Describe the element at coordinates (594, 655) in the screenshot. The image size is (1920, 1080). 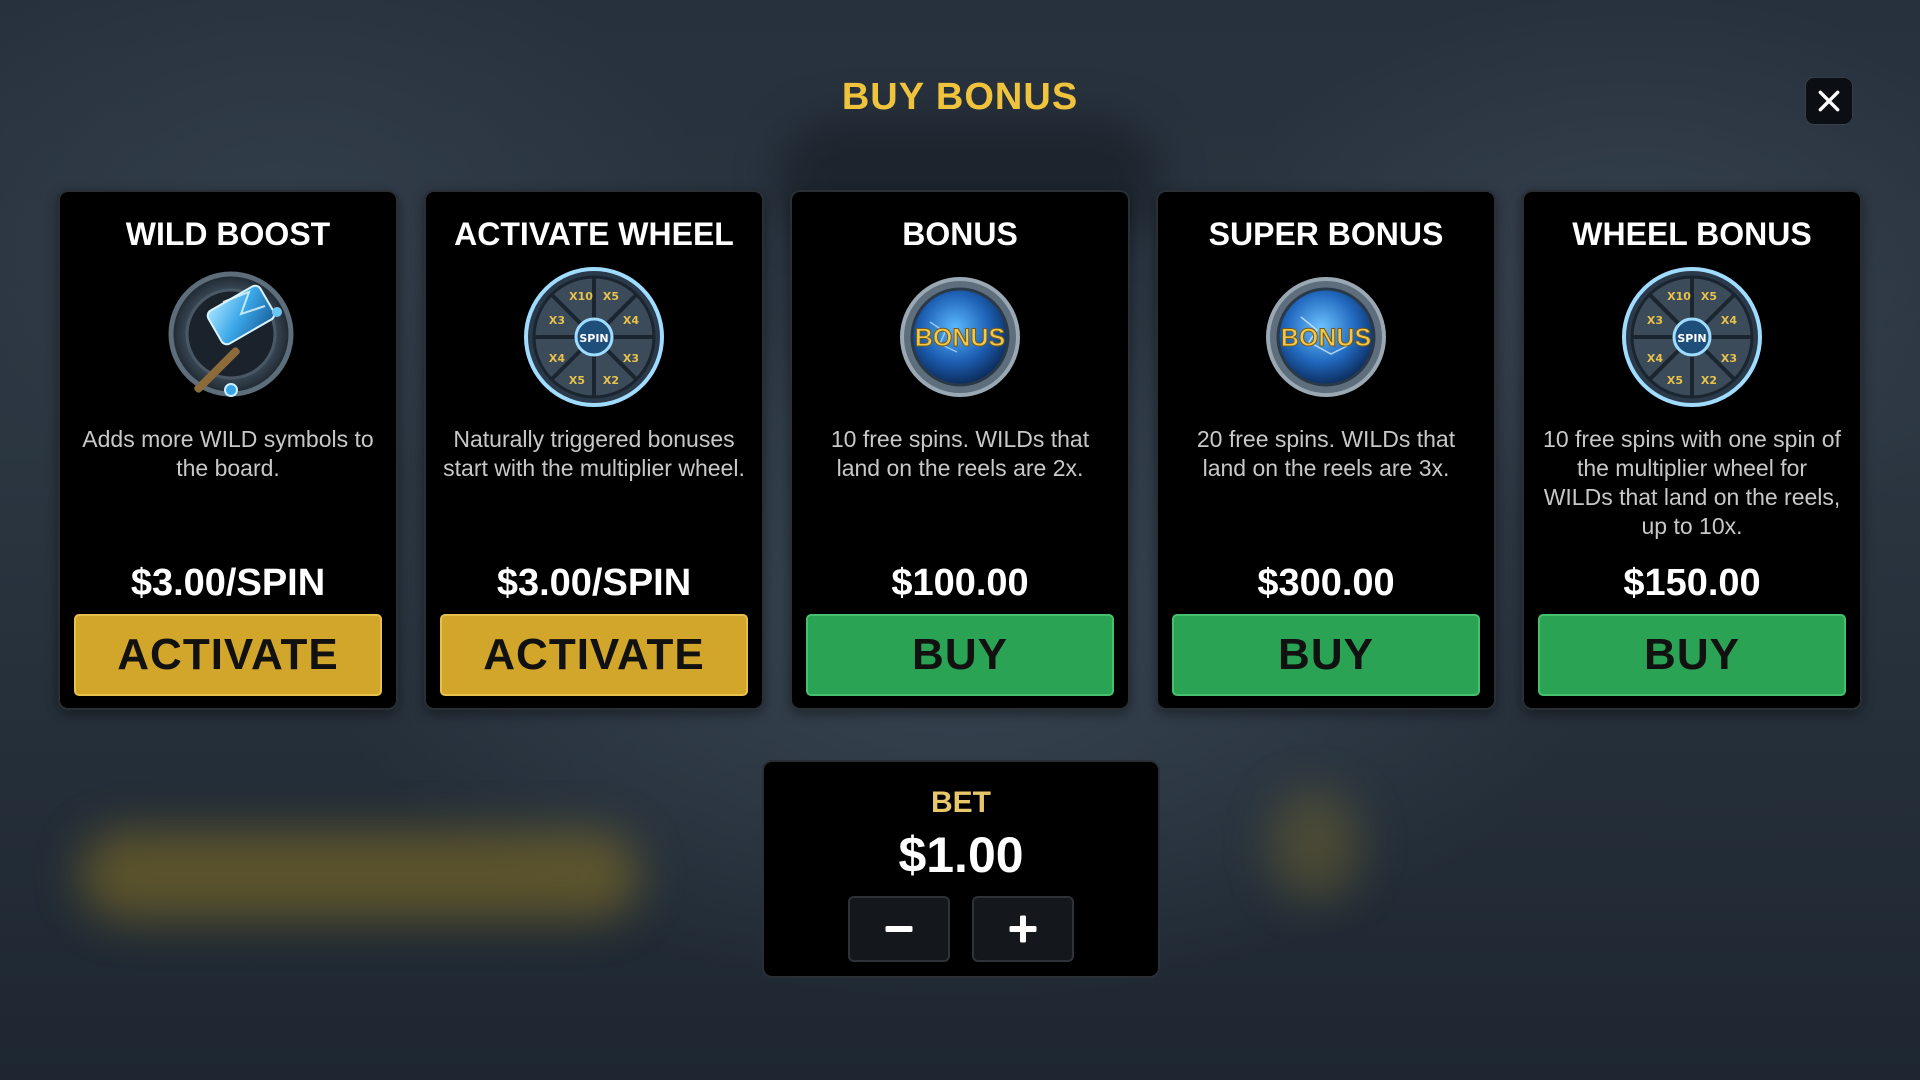
I see `activate-wheel-button: ACTIVATE` at that location.